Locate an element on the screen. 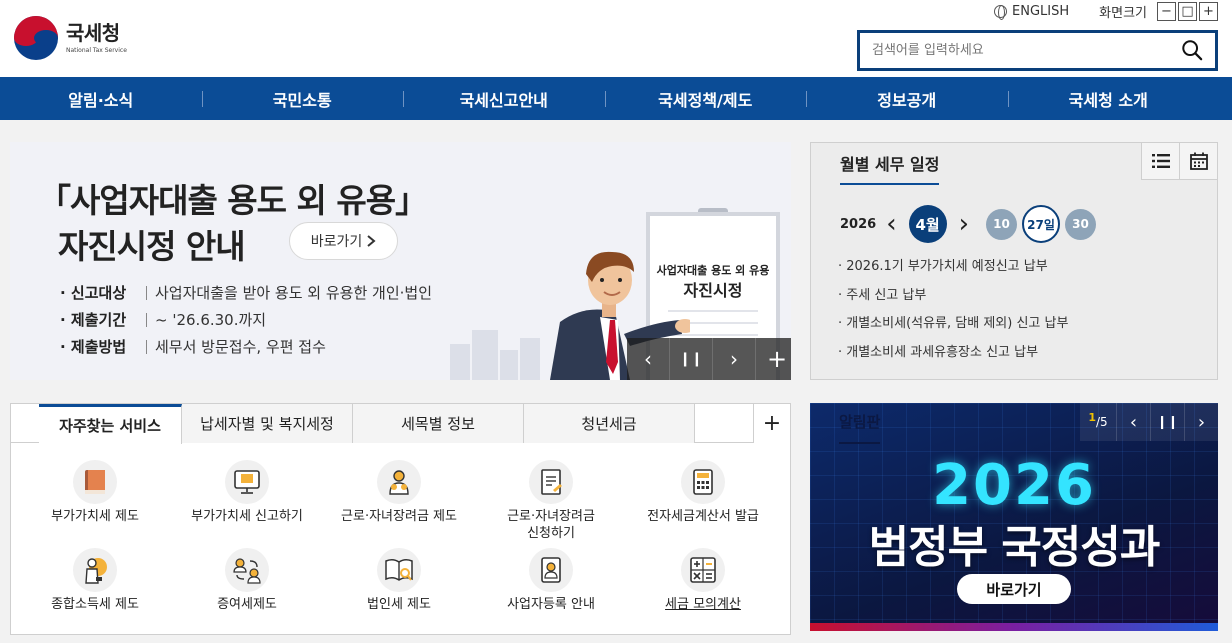 This screenshot has width=1232, height=643. nav-item-news: 알림·소식 is located at coordinates (101, 98).